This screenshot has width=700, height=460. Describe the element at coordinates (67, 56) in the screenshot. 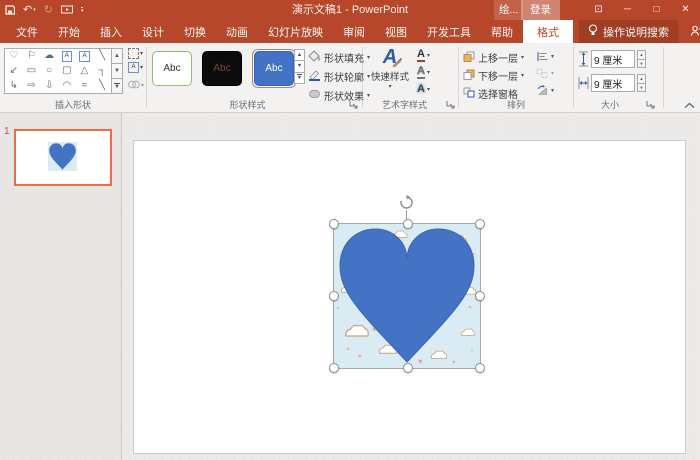

I see `shape-textbox: A` at that location.